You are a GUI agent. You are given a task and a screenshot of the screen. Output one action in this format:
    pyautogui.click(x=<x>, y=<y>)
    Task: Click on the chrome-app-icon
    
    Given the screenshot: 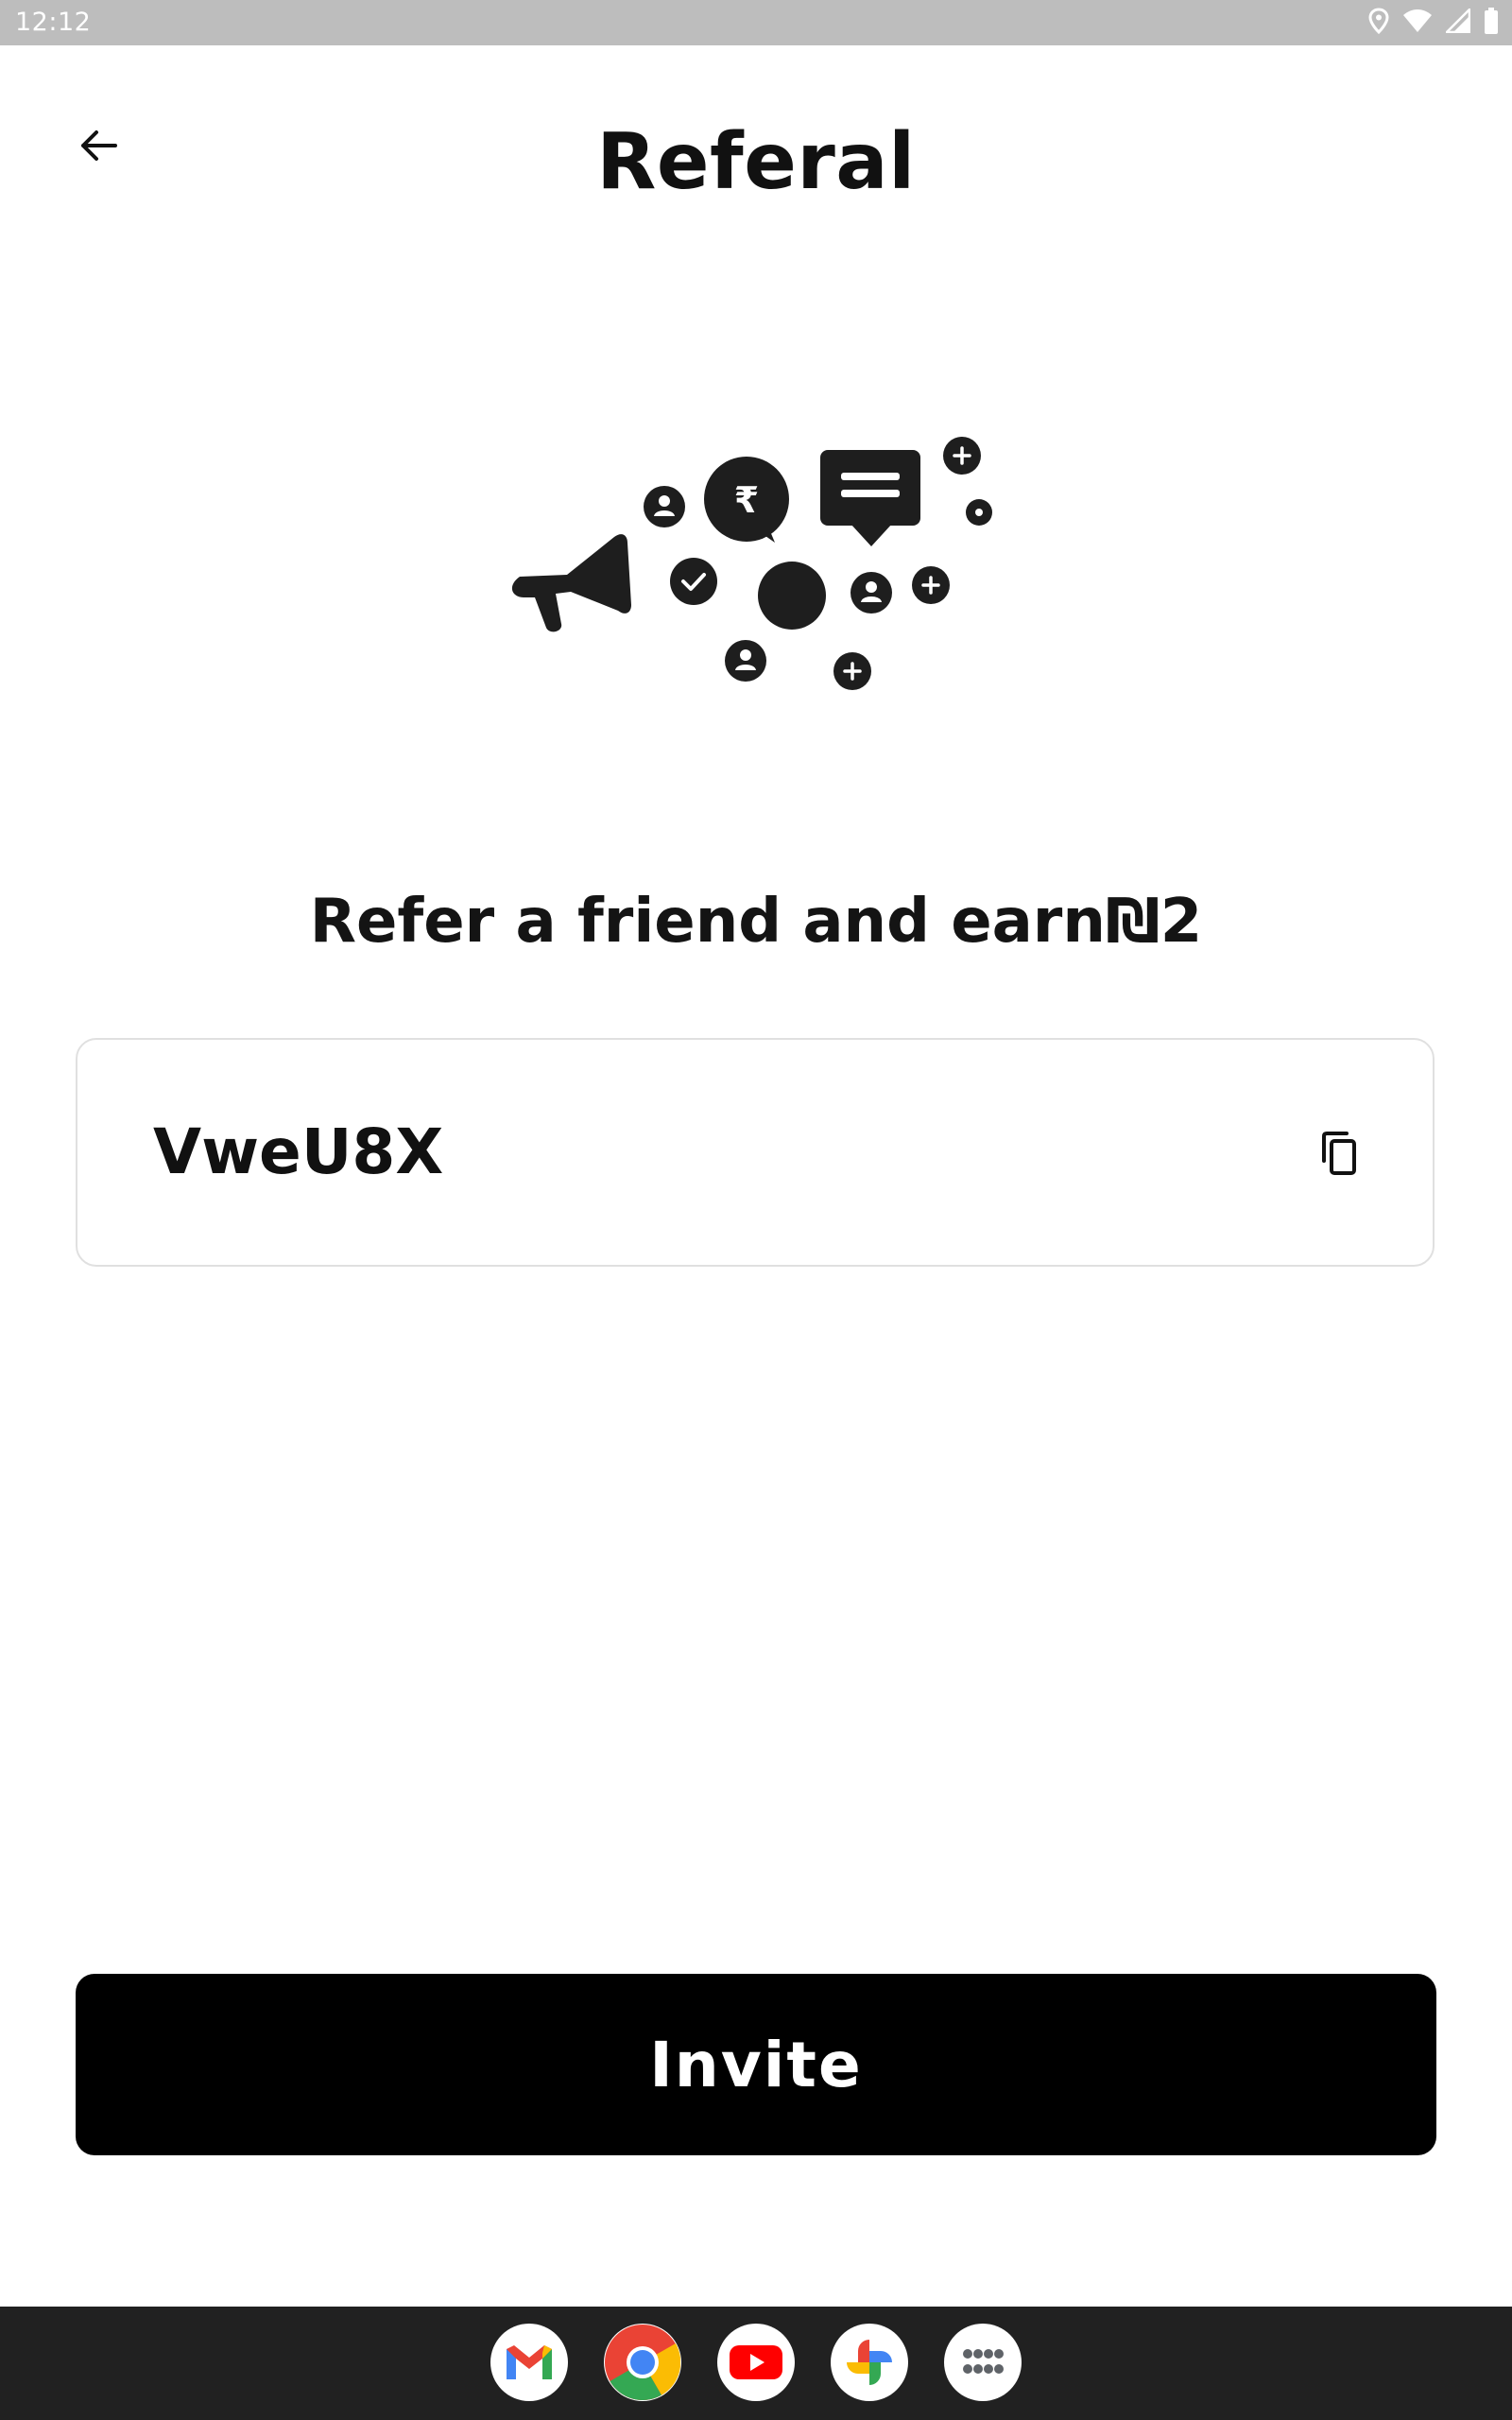 What is the action you would take?
    pyautogui.click(x=642, y=2362)
    